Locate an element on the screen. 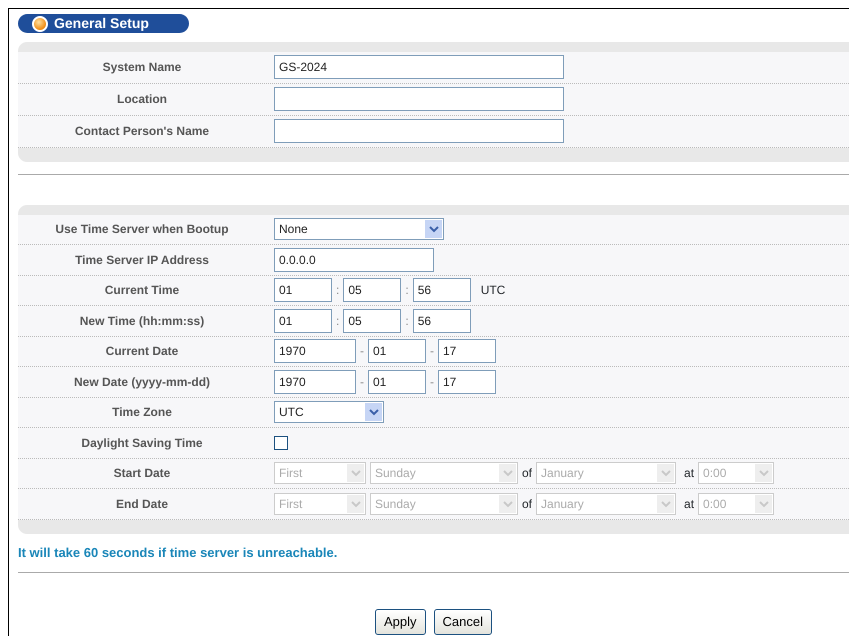  field-label: Location is located at coordinates (142, 99).